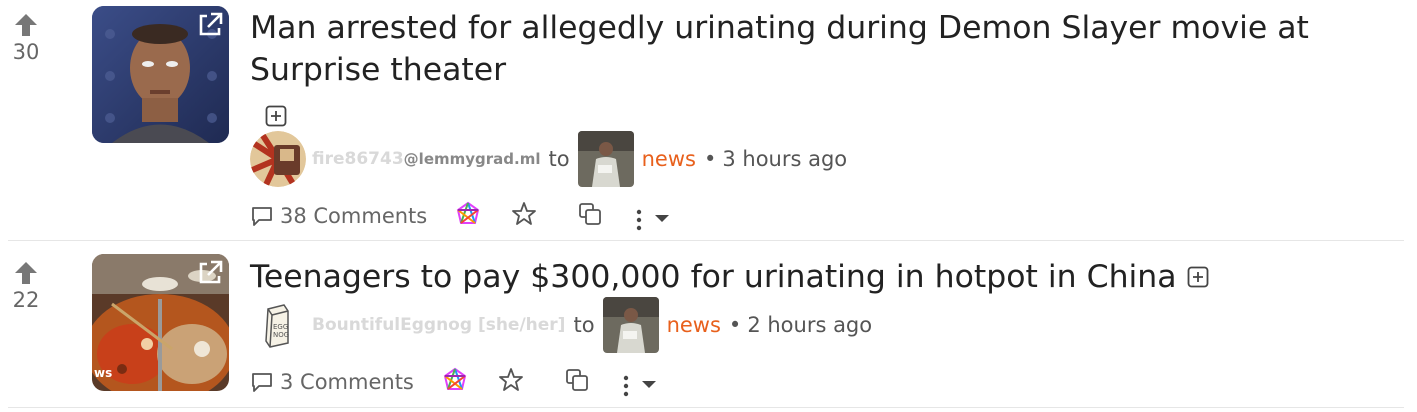  I want to click on username: fire86743, so click(358, 159).